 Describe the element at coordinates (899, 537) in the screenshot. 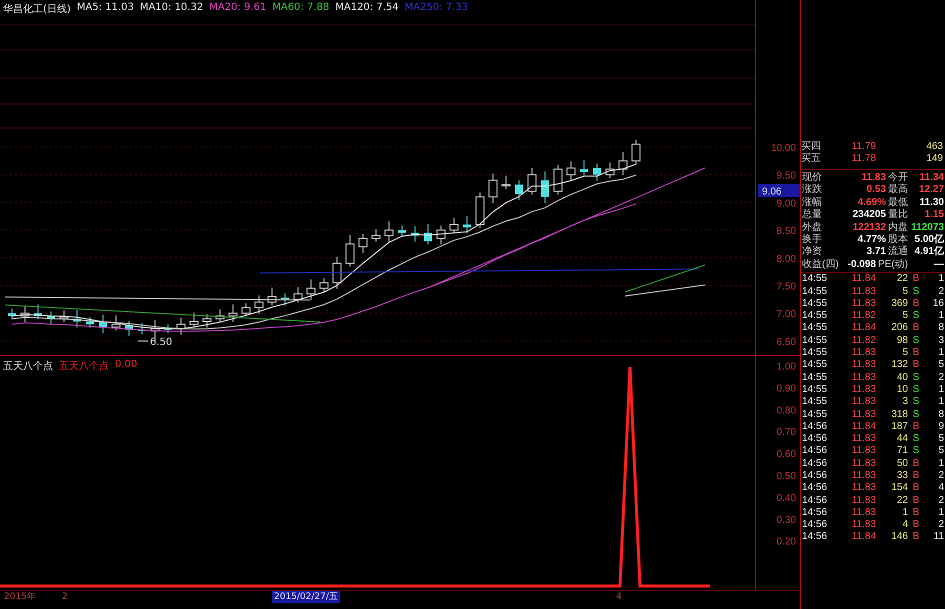

I see `trade-volume: 146` at that location.